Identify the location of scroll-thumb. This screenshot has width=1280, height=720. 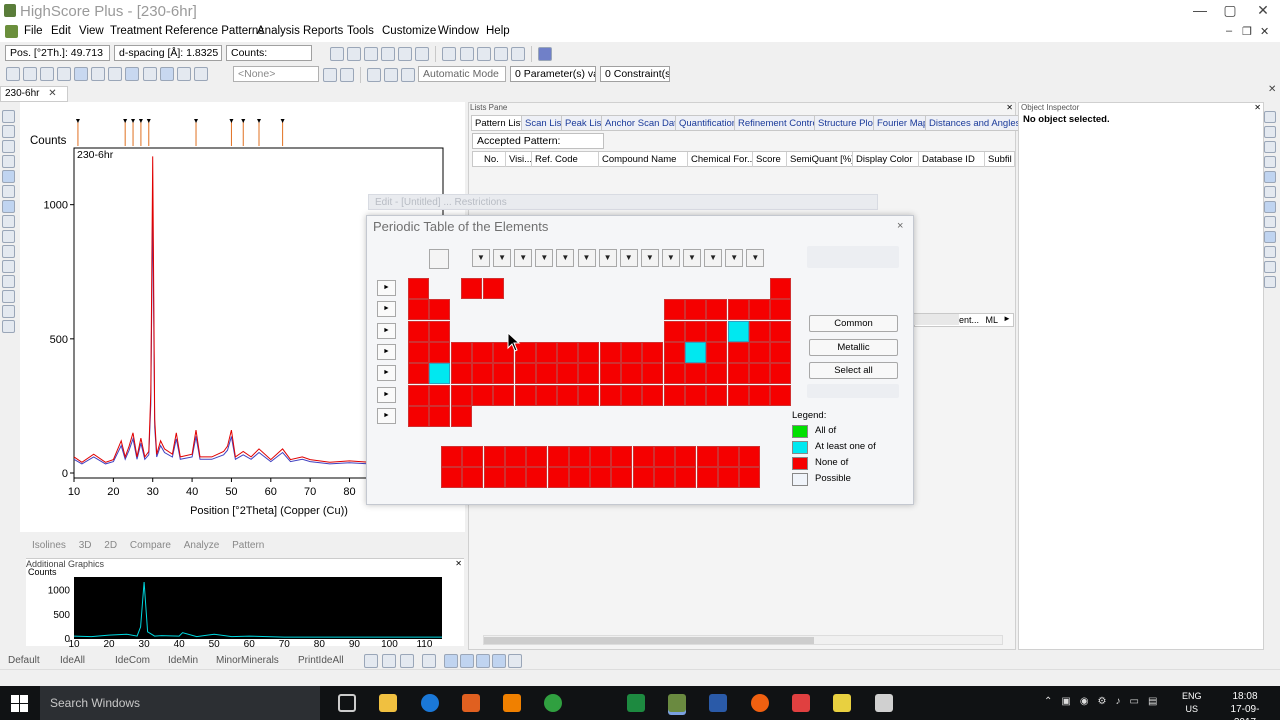
(649, 640).